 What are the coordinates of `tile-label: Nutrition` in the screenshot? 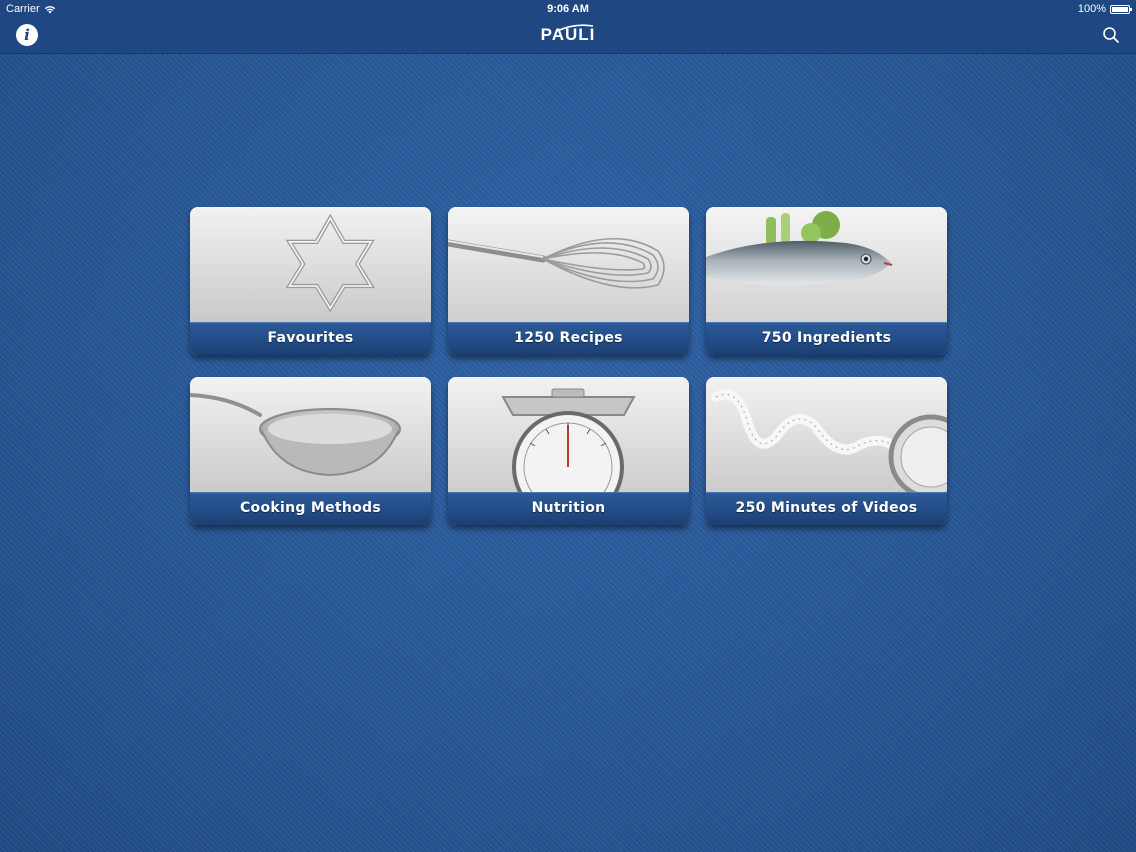 It's located at (568, 508).